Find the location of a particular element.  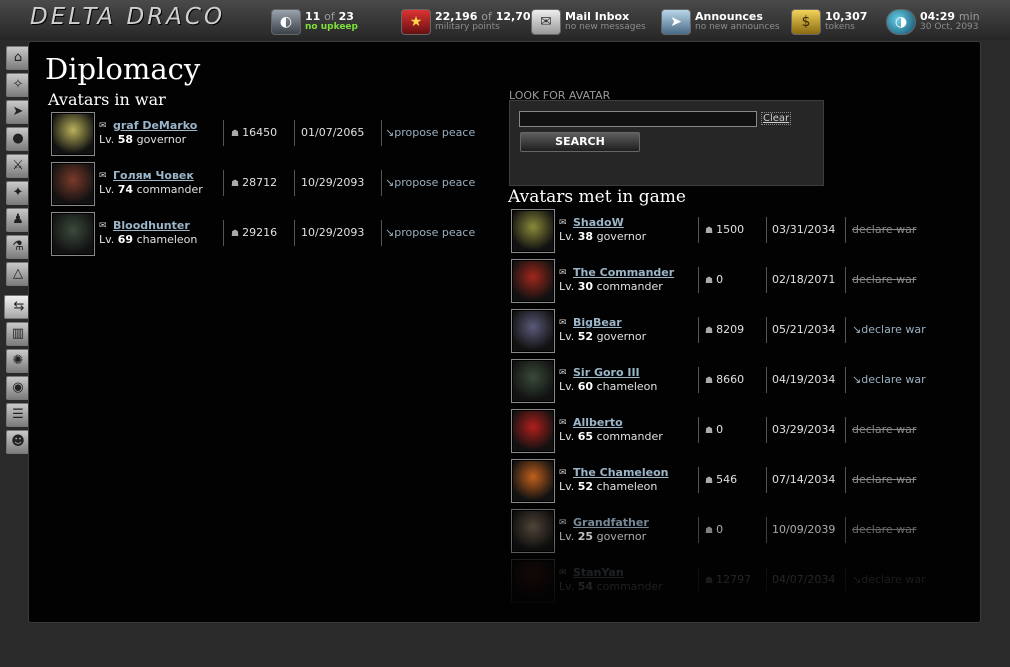

avatar-name-link: Bloodhunter is located at coordinates (151, 225).